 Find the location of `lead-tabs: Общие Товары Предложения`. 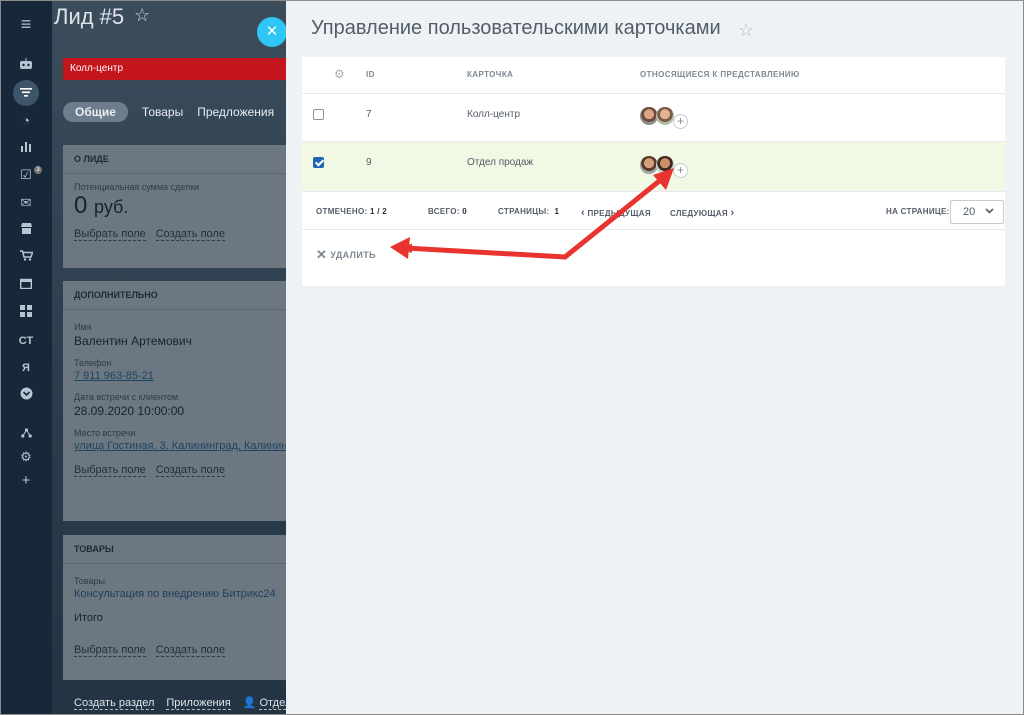

lead-tabs: Общие Товары Предложения is located at coordinates (177, 112).